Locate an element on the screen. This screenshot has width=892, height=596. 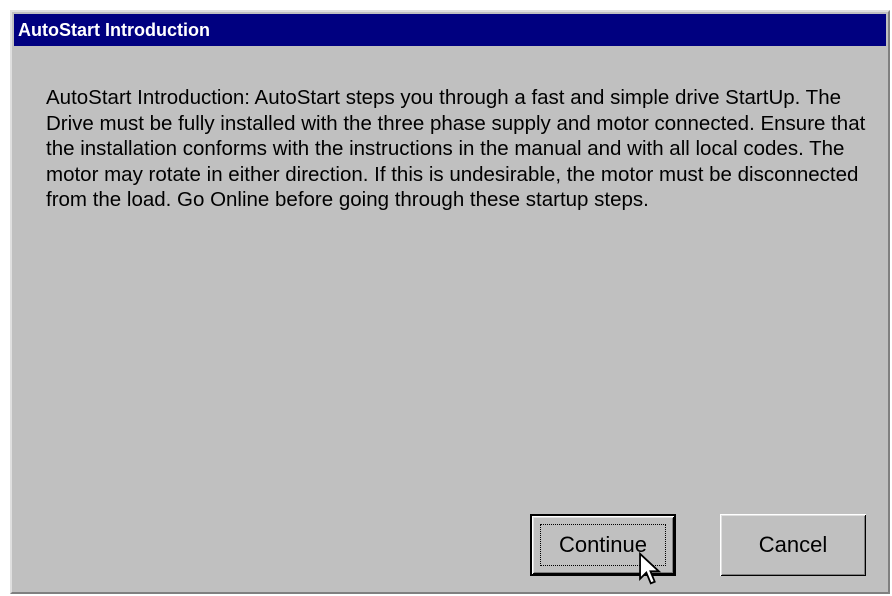
cancel-button: Cancel is located at coordinates (793, 545).